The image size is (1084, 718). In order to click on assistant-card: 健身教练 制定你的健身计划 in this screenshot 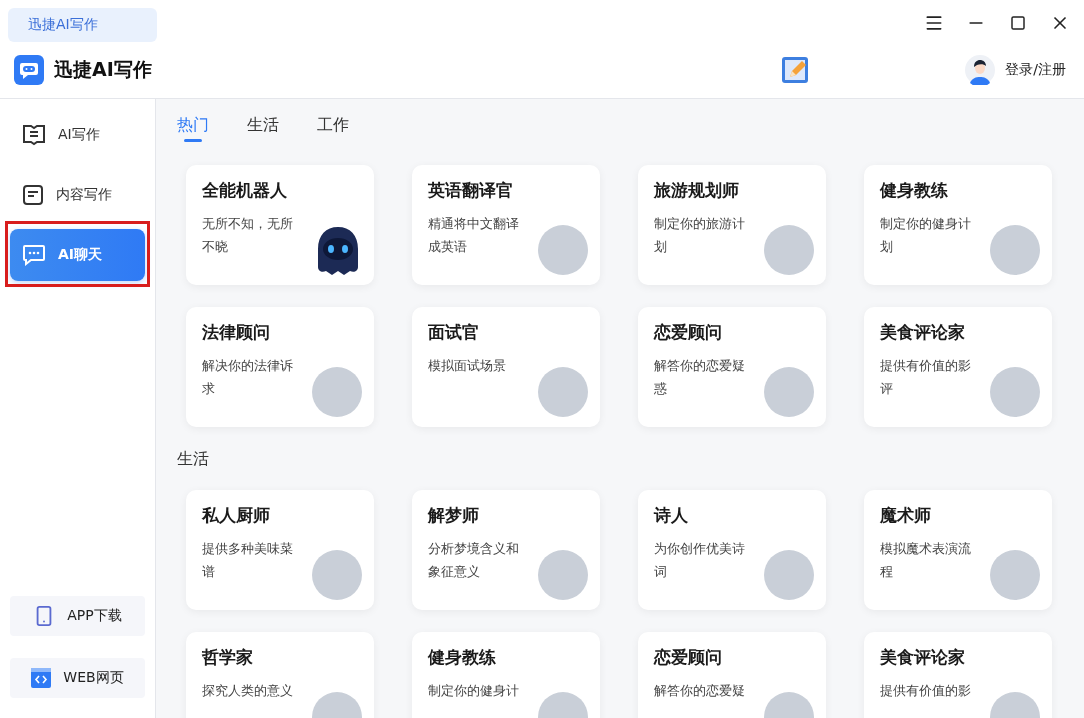, I will do `click(958, 225)`.